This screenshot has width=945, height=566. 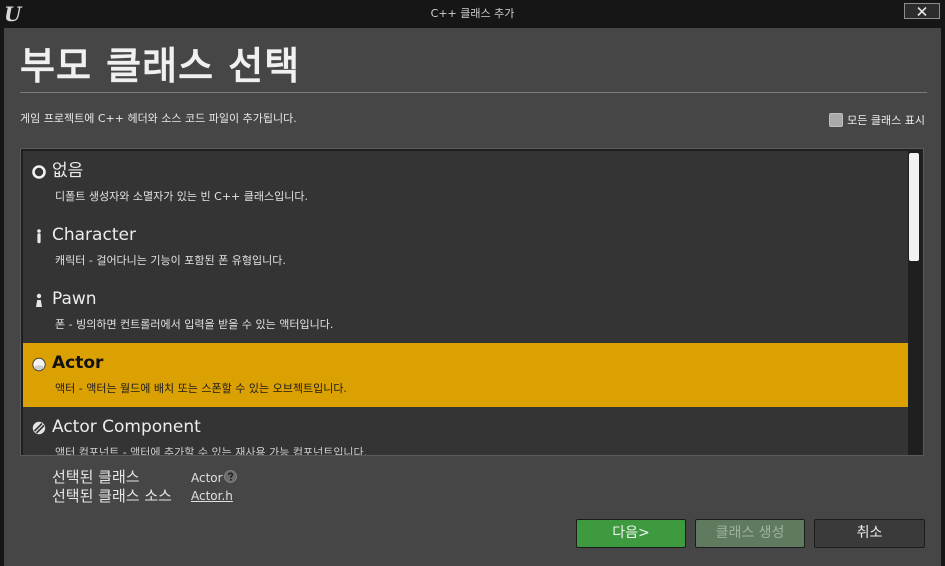 I want to click on close-button, so click(x=922, y=11).